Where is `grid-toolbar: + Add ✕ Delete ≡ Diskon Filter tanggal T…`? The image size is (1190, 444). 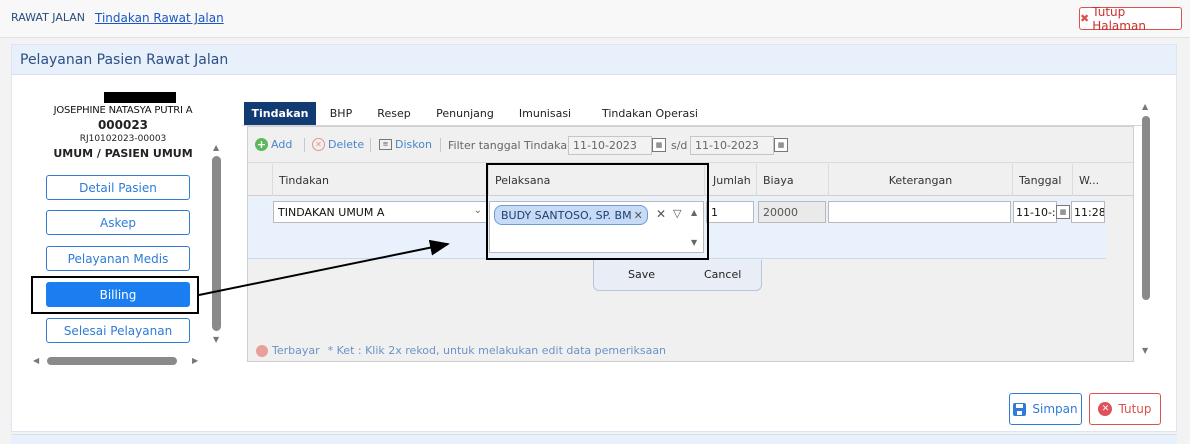
grid-toolbar: + Add ✕ Delete ≡ Diskon Filter tanggal T… is located at coordinates (690, 145).